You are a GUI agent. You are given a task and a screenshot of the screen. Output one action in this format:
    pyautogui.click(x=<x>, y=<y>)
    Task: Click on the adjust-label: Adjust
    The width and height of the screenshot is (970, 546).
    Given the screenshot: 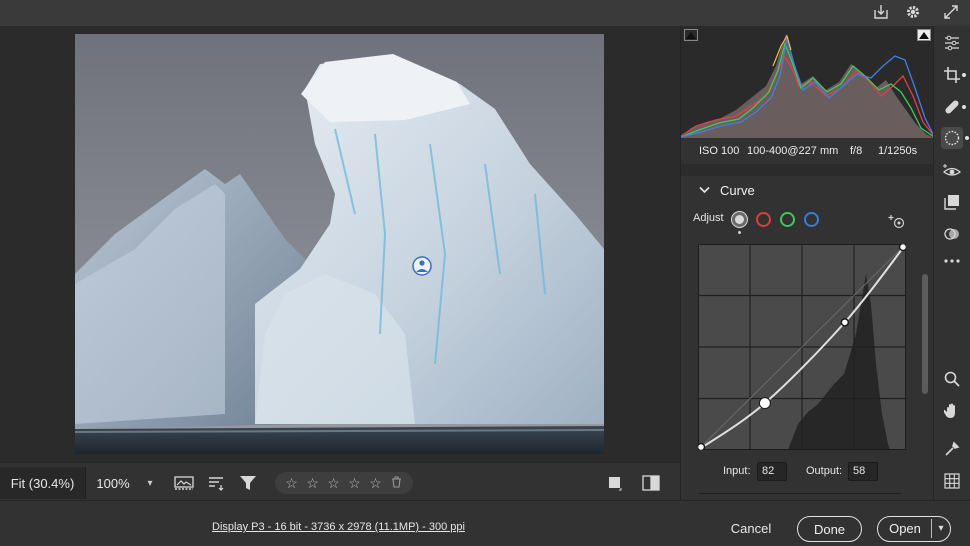 What is the action you would take?
    pyautogui.click(x=708, y=218)
    